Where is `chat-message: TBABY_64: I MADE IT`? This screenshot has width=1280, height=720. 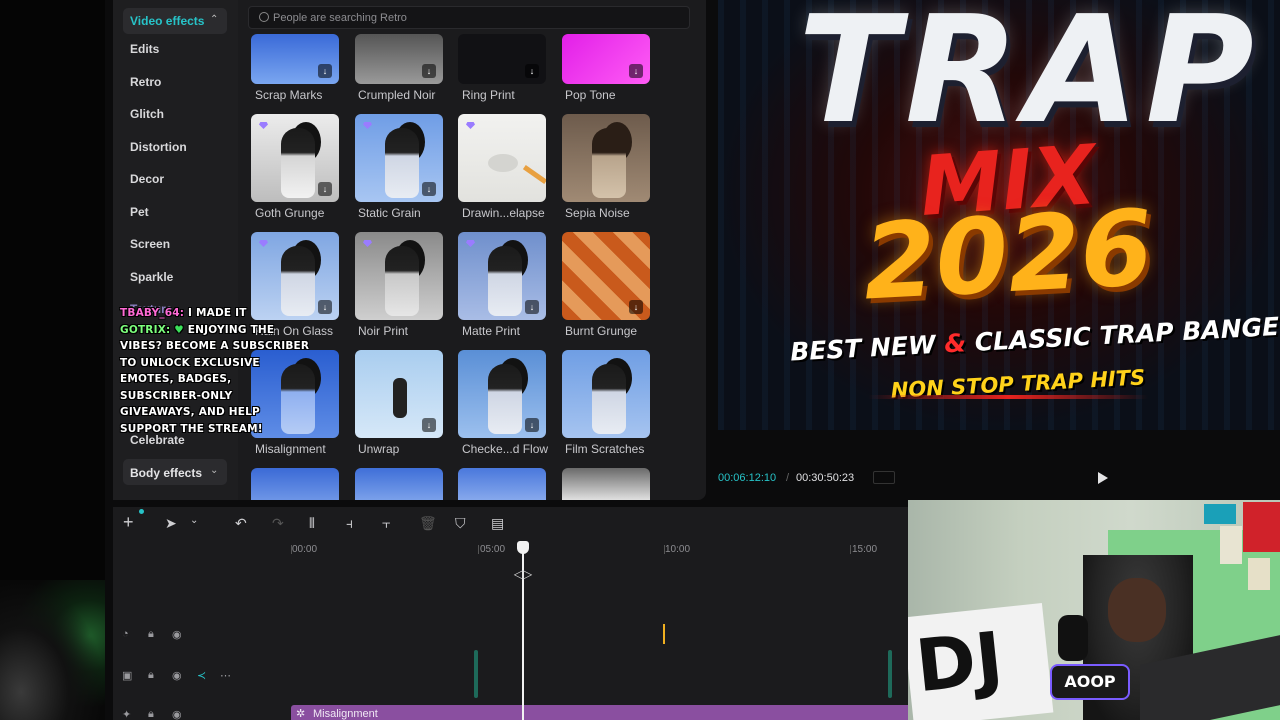 chat-message: TBABY_64: I MADE IT is located at coordinates (215, 313).